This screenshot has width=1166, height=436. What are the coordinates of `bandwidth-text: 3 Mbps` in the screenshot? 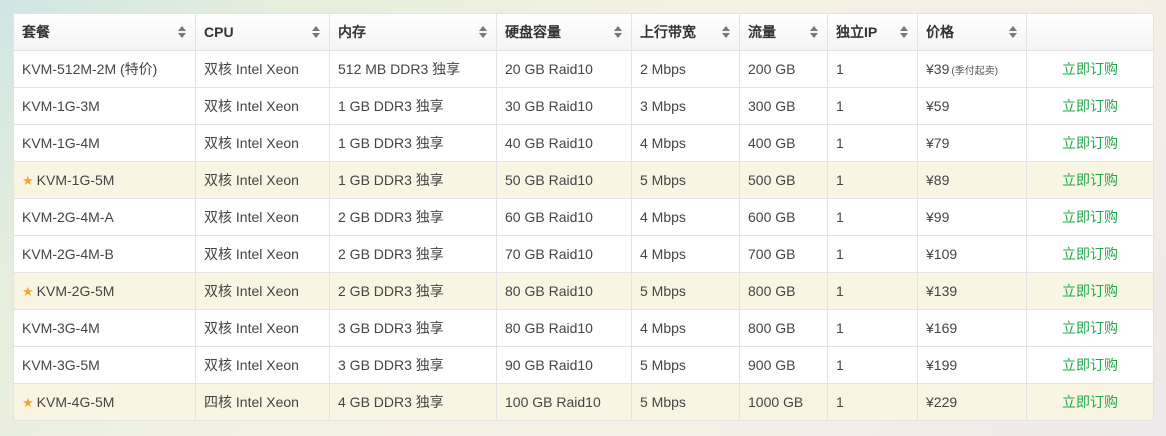 It's located at (663, 106).